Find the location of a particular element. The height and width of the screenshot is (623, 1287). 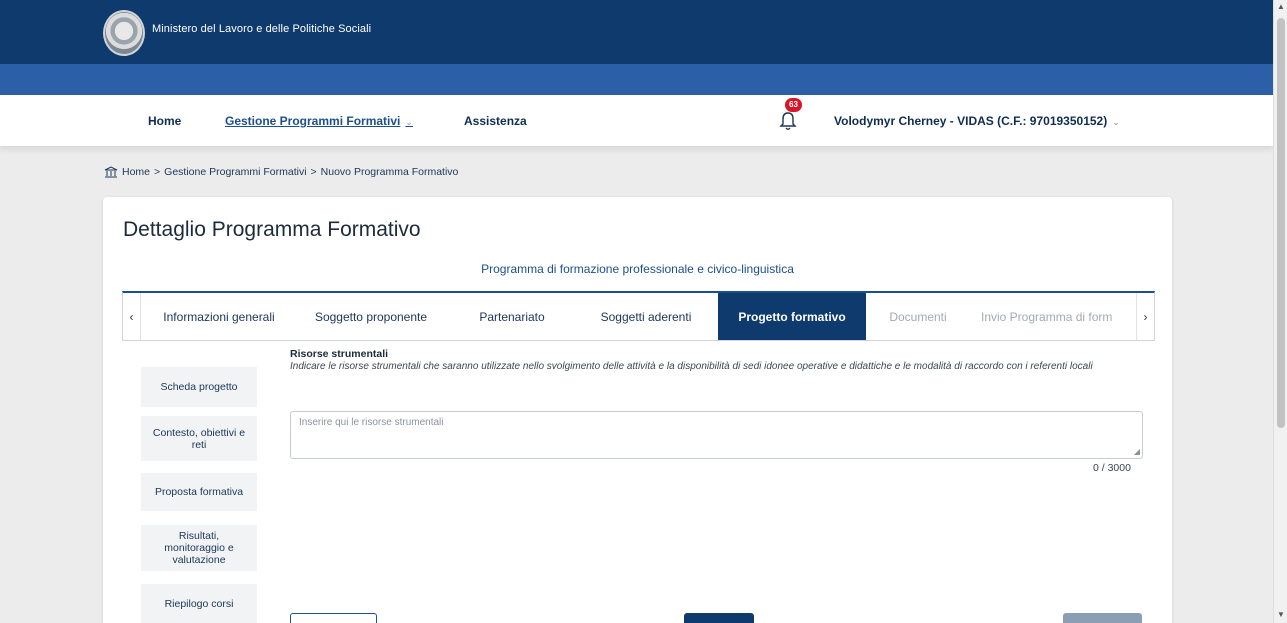

tab-scroll-left-button: ‹ is located at coordinates (132, 316).